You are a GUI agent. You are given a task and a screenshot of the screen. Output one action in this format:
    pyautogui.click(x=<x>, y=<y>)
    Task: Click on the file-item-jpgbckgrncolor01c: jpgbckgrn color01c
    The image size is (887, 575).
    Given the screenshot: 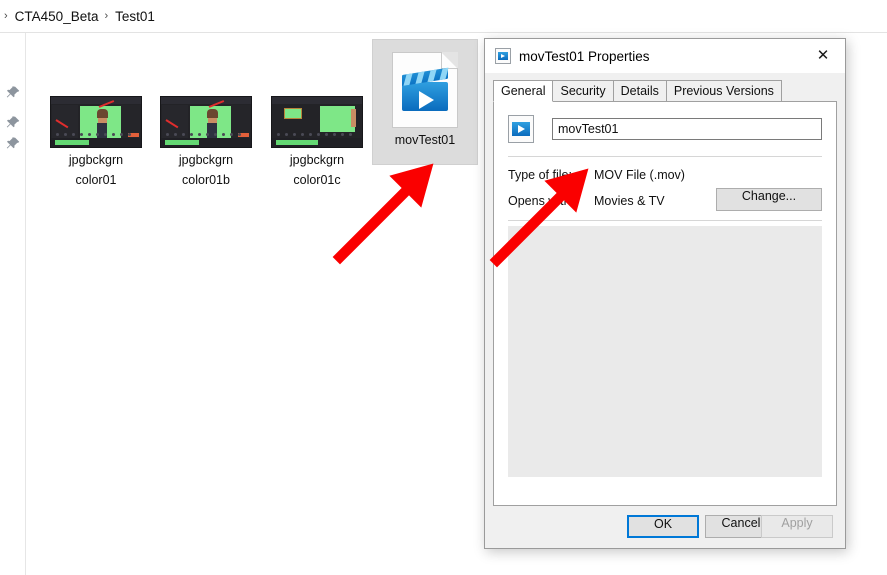 What is the action you would take?
    pyautogui.click(x=317, y=141)
    